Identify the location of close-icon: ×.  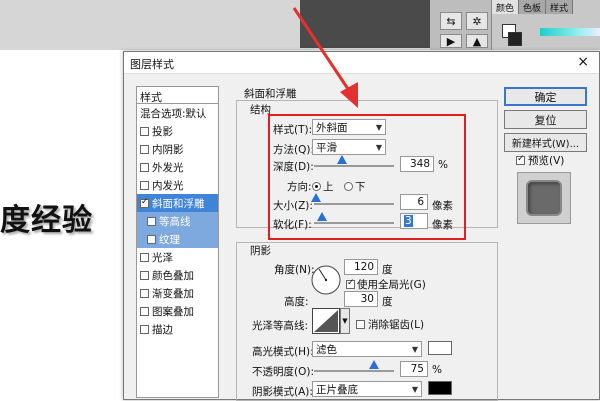
(583, 62).